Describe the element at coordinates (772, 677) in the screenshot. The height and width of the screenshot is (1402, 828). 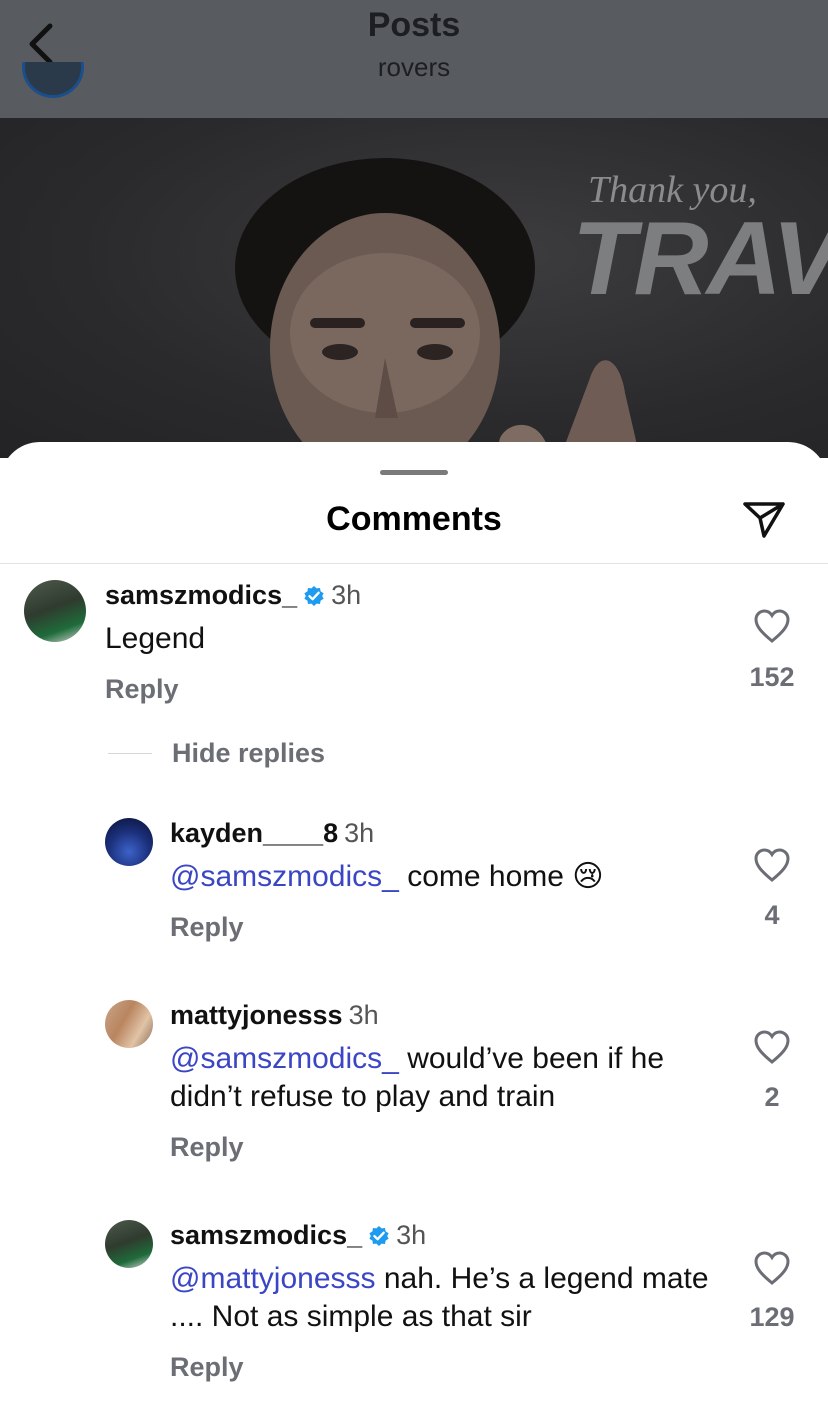
I see `like-count: 152` at that location.